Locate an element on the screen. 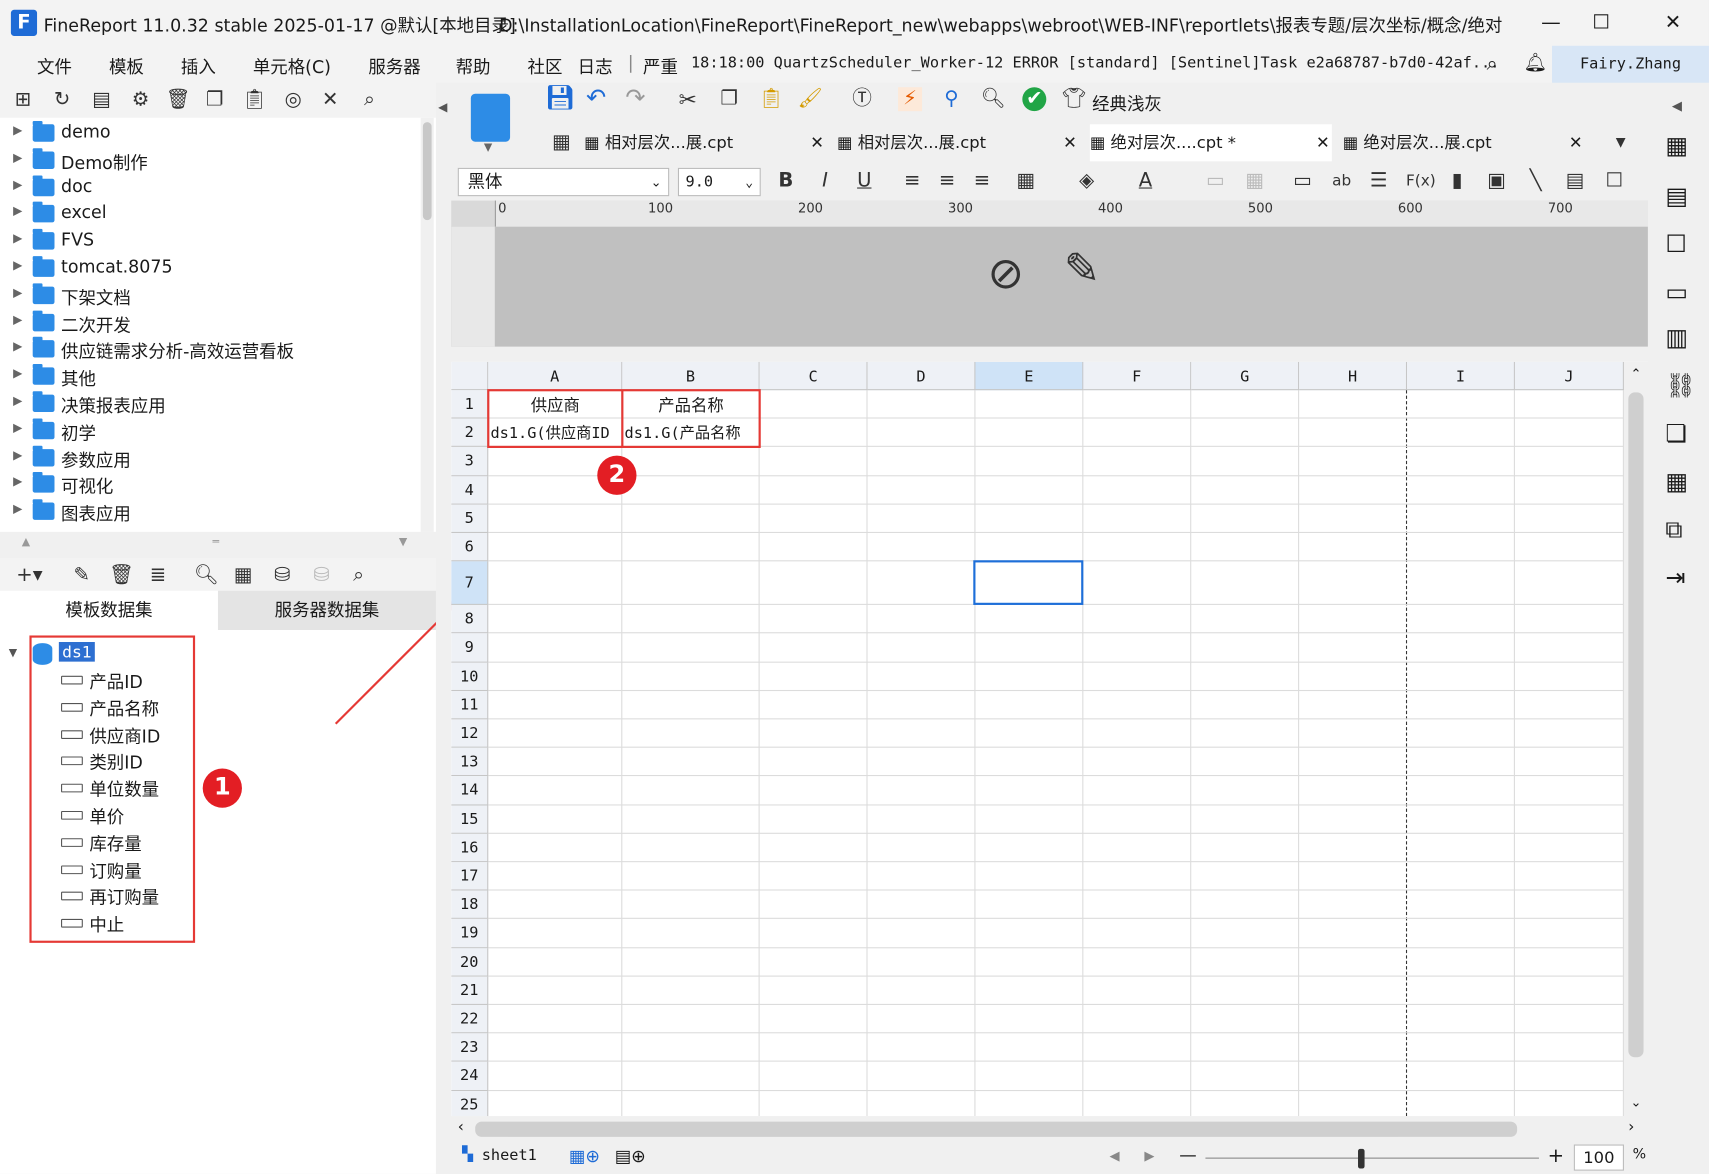 This screenshot has height=1174, width=1709. column-header: I is located at coordinates (1461, 376).